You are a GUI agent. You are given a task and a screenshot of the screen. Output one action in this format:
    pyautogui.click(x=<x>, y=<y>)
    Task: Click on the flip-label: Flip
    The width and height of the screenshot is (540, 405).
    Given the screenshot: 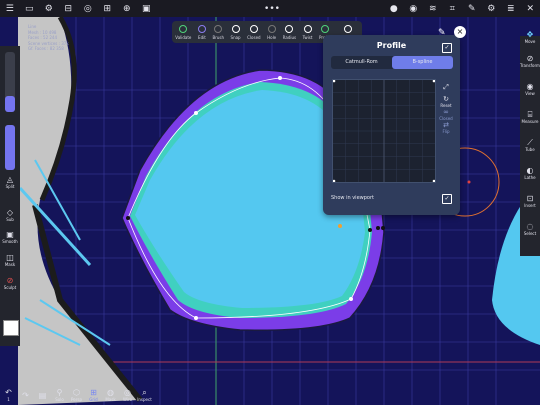 What is the action you would take?
    pyautogui.click(x=446, y=131)
    